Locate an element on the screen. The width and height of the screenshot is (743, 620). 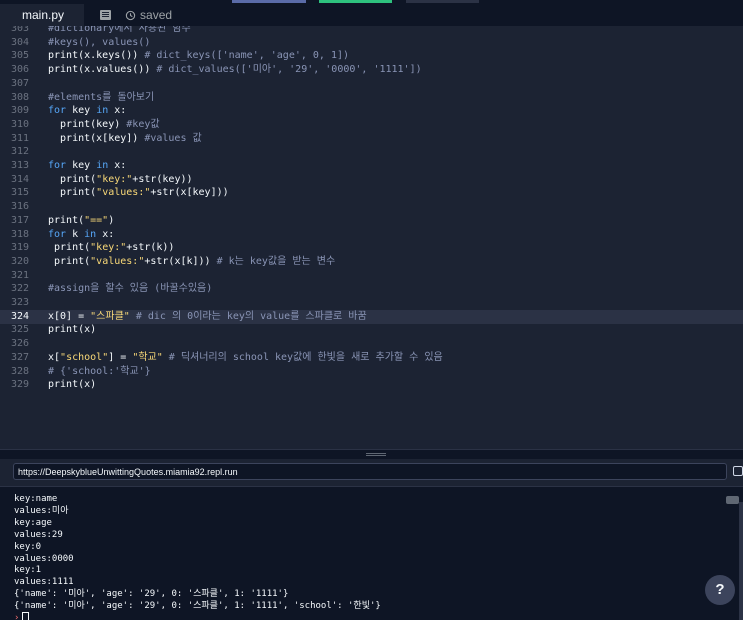
clear-console-icon is located at coordinates (732, 500).